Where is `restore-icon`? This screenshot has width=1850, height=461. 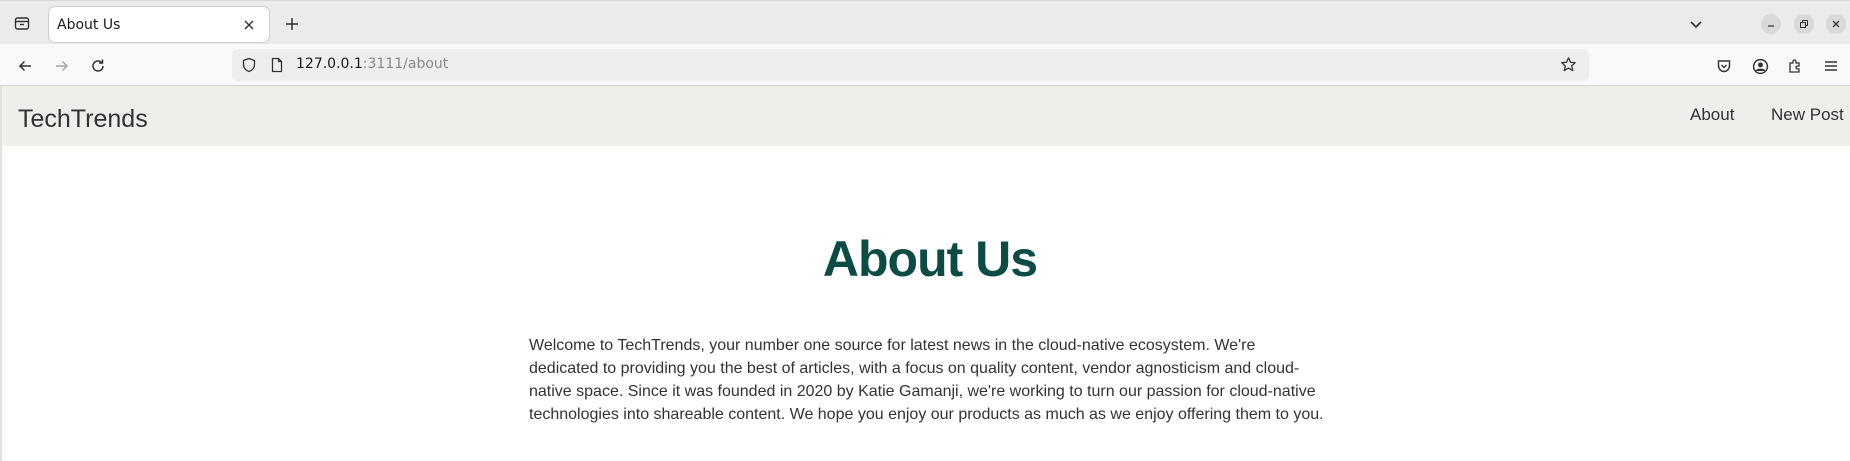 restore-icon is located at coordinates (1804, 24).